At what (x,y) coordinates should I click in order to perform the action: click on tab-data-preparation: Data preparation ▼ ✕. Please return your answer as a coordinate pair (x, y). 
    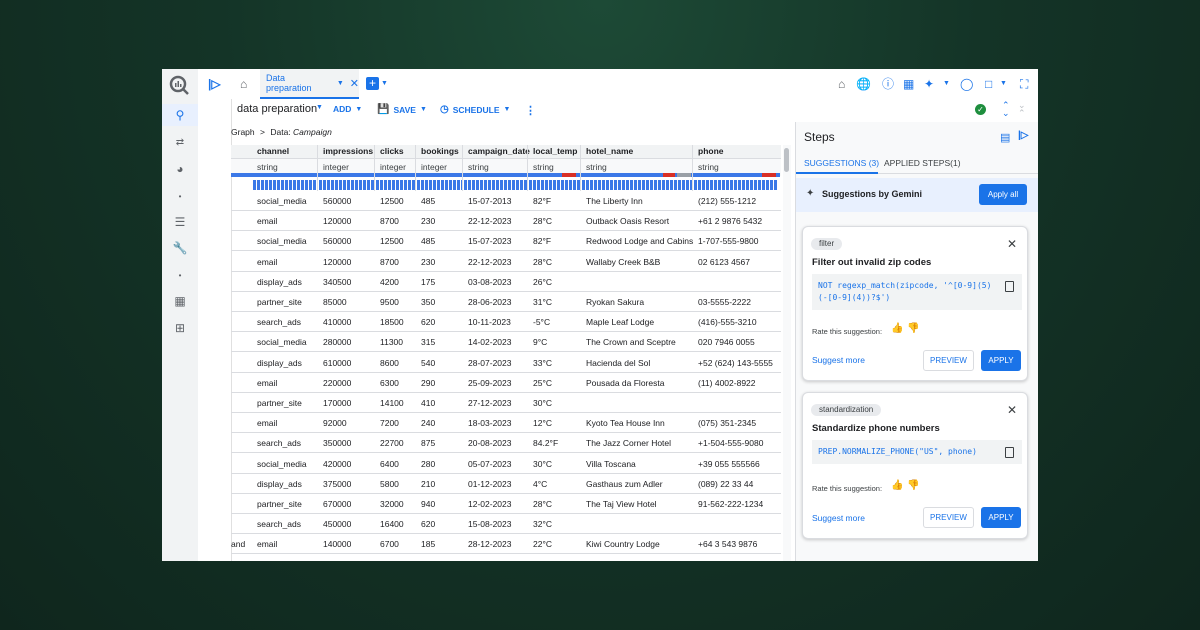
    Looking at the image, I should click on (309, 84).